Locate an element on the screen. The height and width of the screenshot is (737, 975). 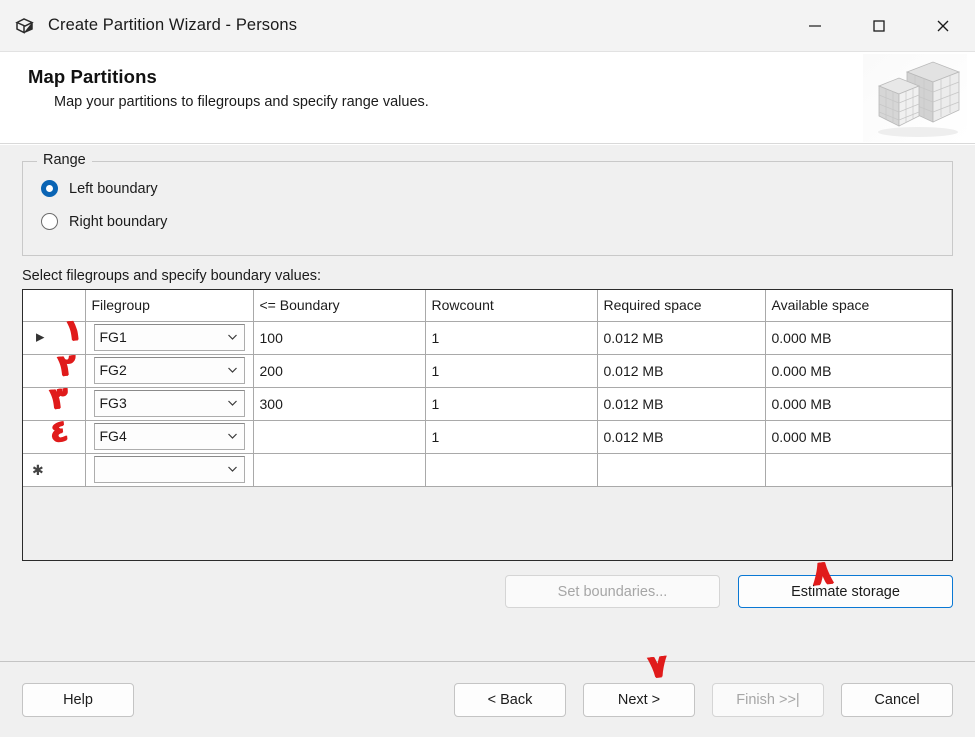
column-header-required-space: Required space is located at coordinates (681, 306).